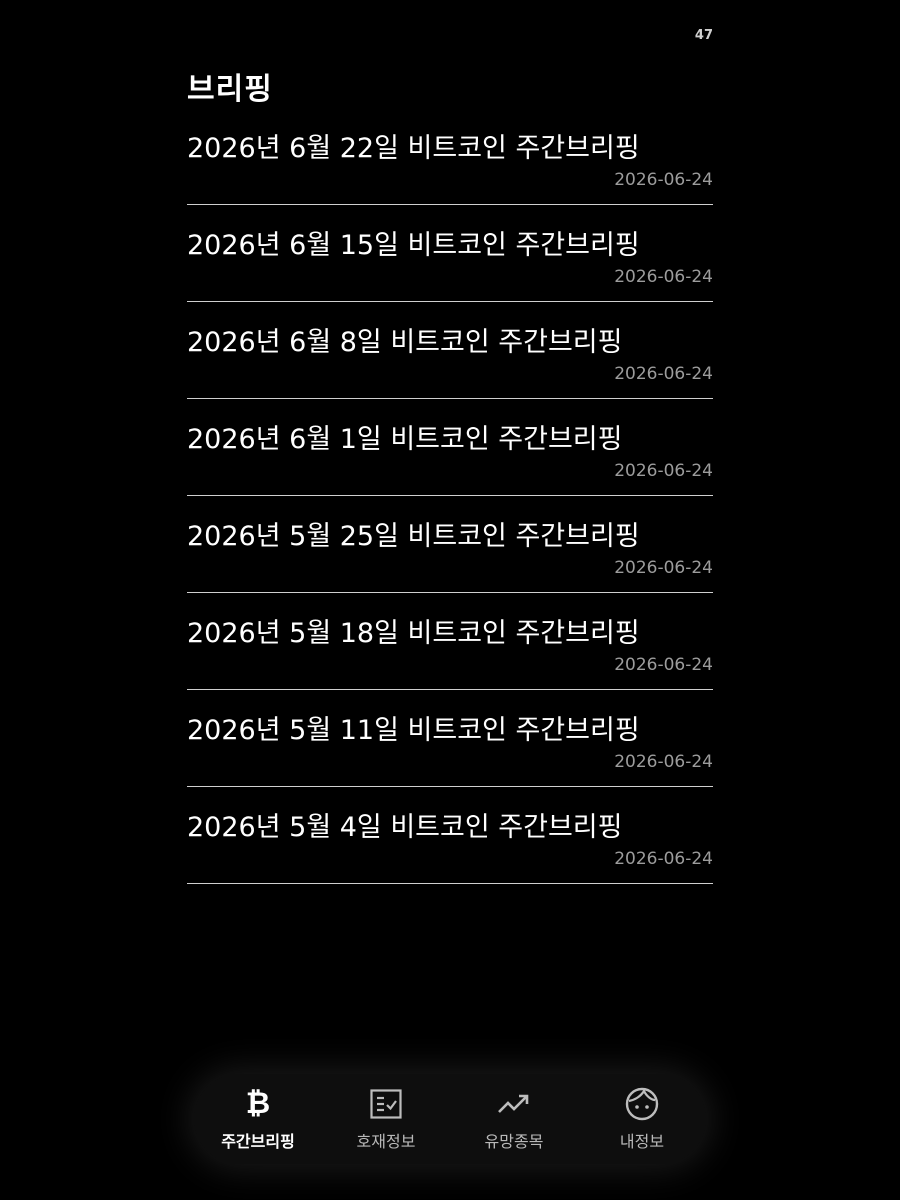  Describe the element at coordinates (230, 89) in the screenshot. I see `page-title: 브리핑` at that location.